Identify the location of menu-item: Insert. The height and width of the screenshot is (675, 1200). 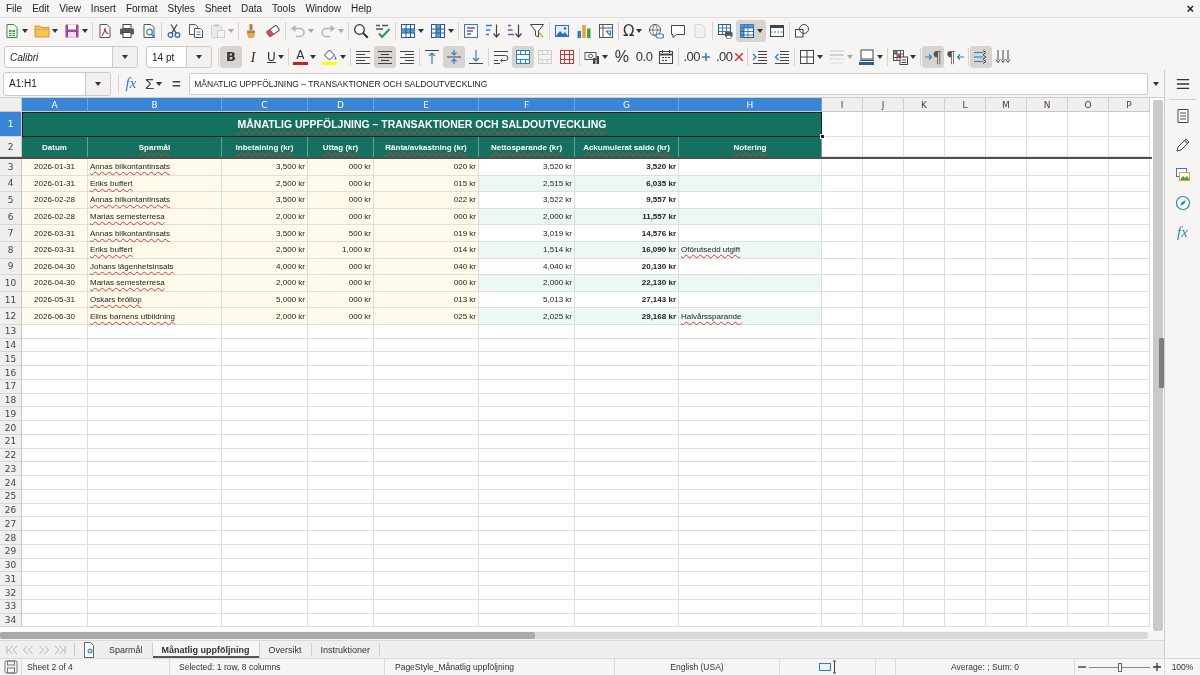
(103, 8).